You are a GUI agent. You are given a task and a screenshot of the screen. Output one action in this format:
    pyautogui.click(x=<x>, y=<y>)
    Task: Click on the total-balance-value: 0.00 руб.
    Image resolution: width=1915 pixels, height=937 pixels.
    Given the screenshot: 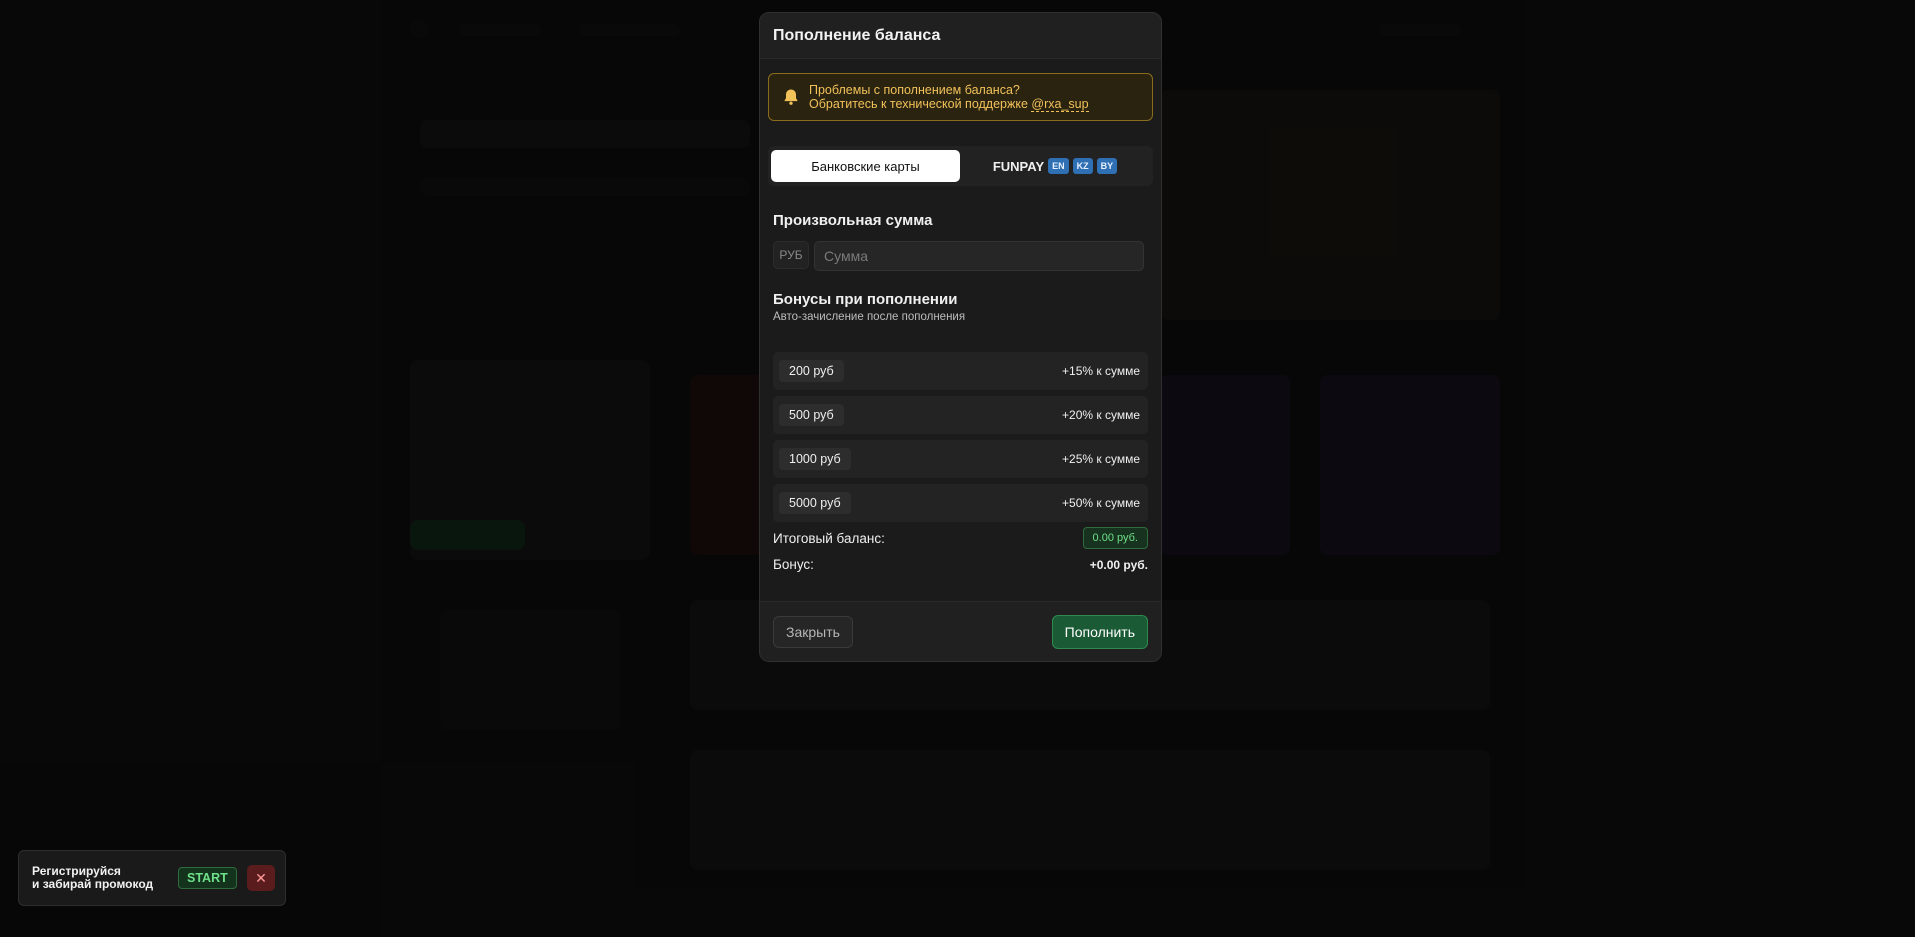 What is the action you would take?
    pyautogui.click(x=1115, y=538)
    